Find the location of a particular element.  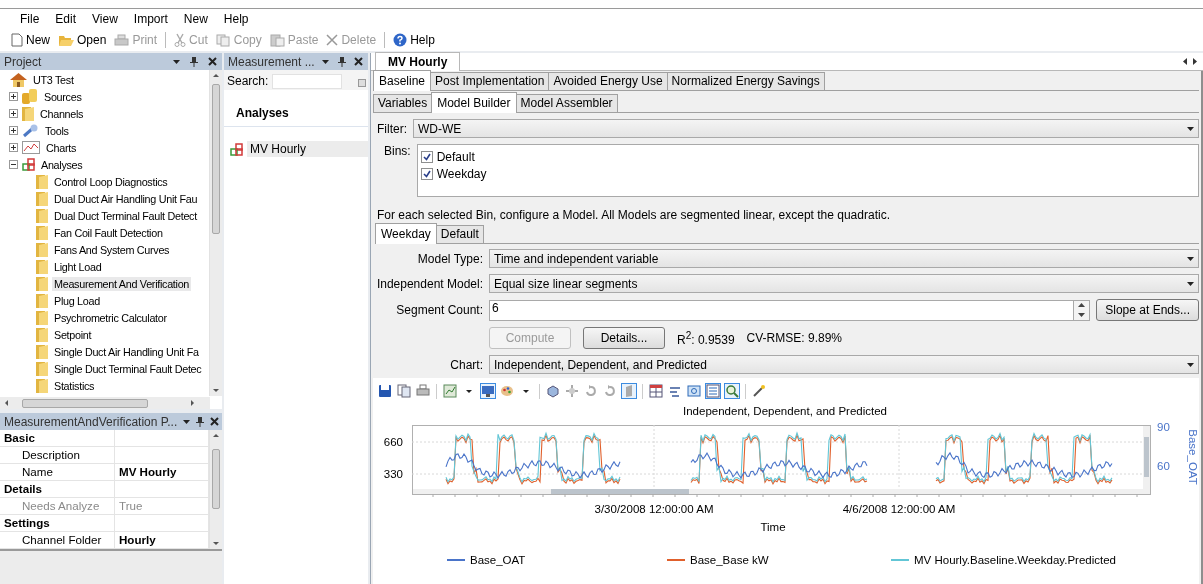

instruction-text: For each selected Bin, configure a Model. All Models are segmented linear, except the quadratic. is located at coordinates (633, 215).